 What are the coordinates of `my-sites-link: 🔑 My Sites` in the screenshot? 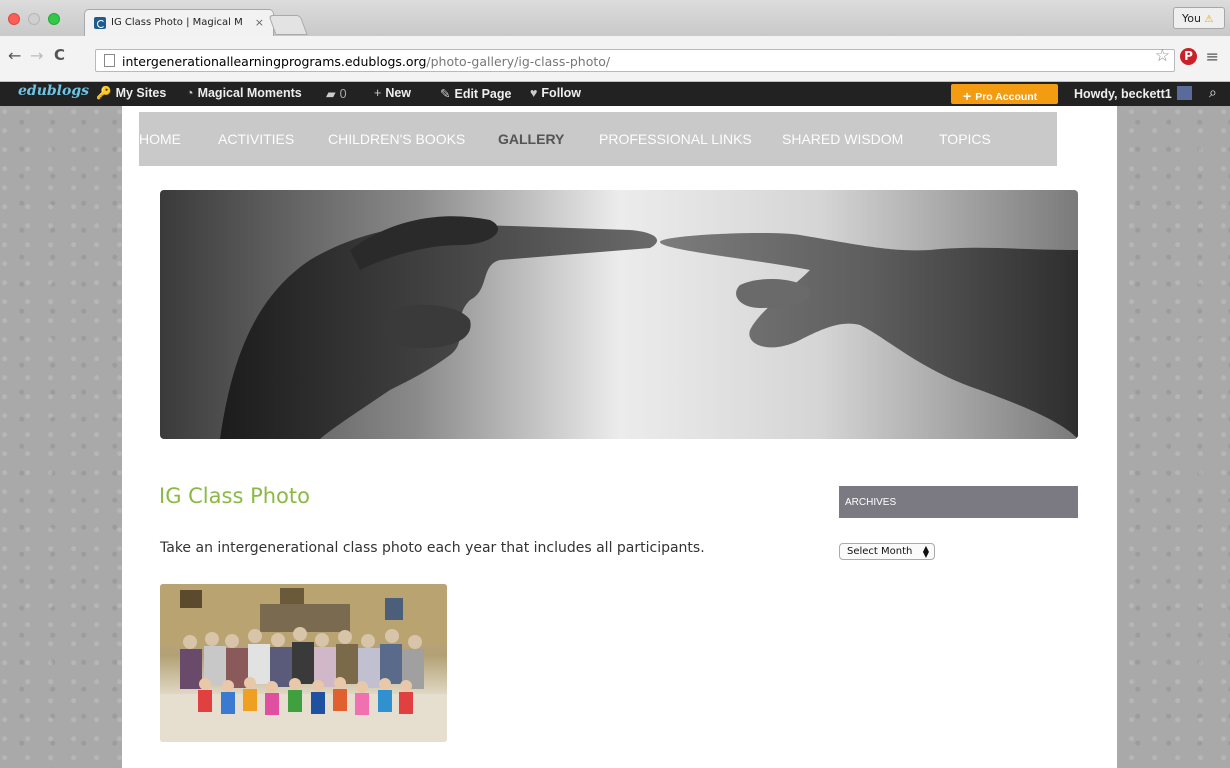 It's located at (131, 93).